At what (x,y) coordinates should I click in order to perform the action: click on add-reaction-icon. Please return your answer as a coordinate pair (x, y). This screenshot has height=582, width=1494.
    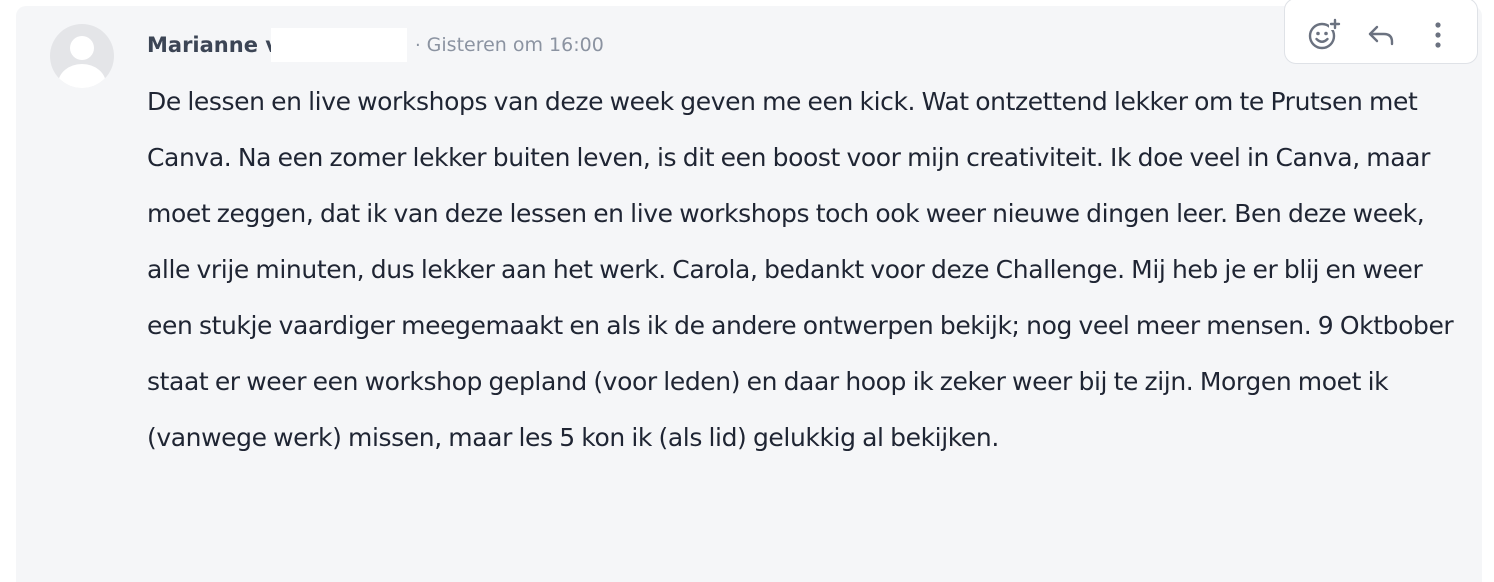
    Looking at the image, I should click on (1324, 34).